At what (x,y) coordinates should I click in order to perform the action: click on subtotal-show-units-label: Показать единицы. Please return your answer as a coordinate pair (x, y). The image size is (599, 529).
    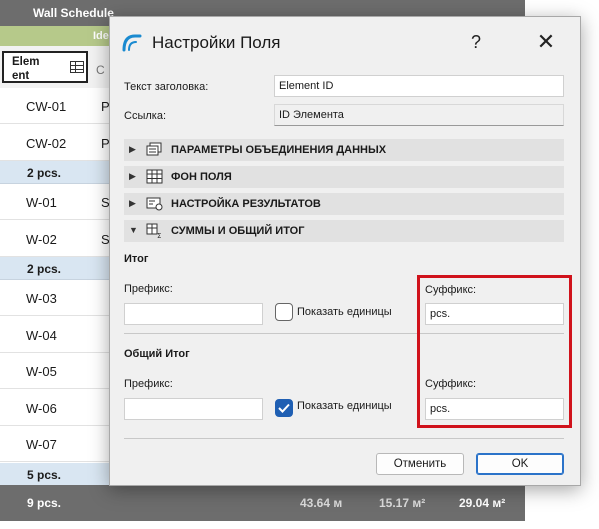
    Looking at the image, I should click on (344, 312).